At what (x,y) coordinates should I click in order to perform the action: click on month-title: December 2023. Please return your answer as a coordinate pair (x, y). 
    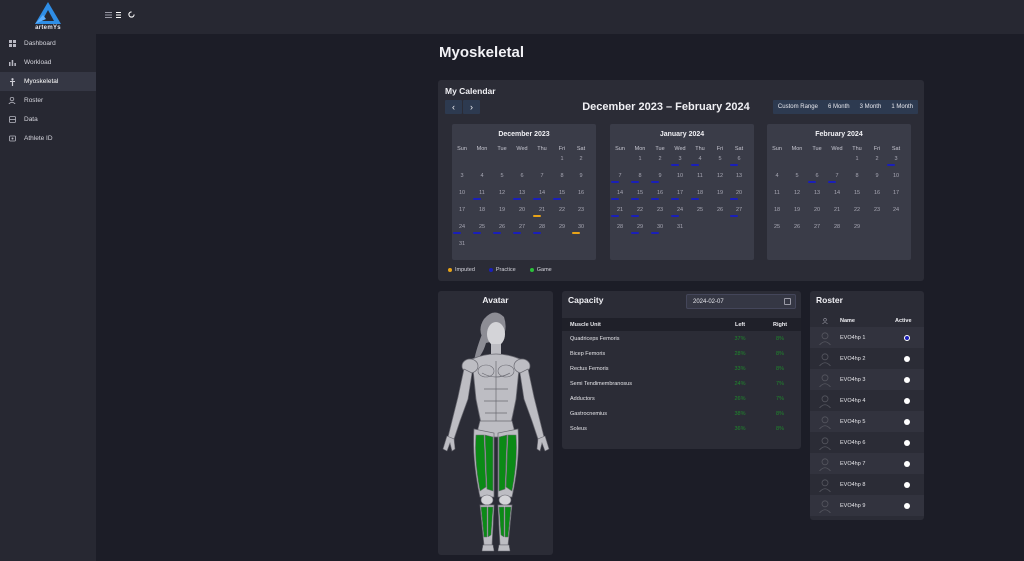
    Looking at the image, I should click on (524, 134).